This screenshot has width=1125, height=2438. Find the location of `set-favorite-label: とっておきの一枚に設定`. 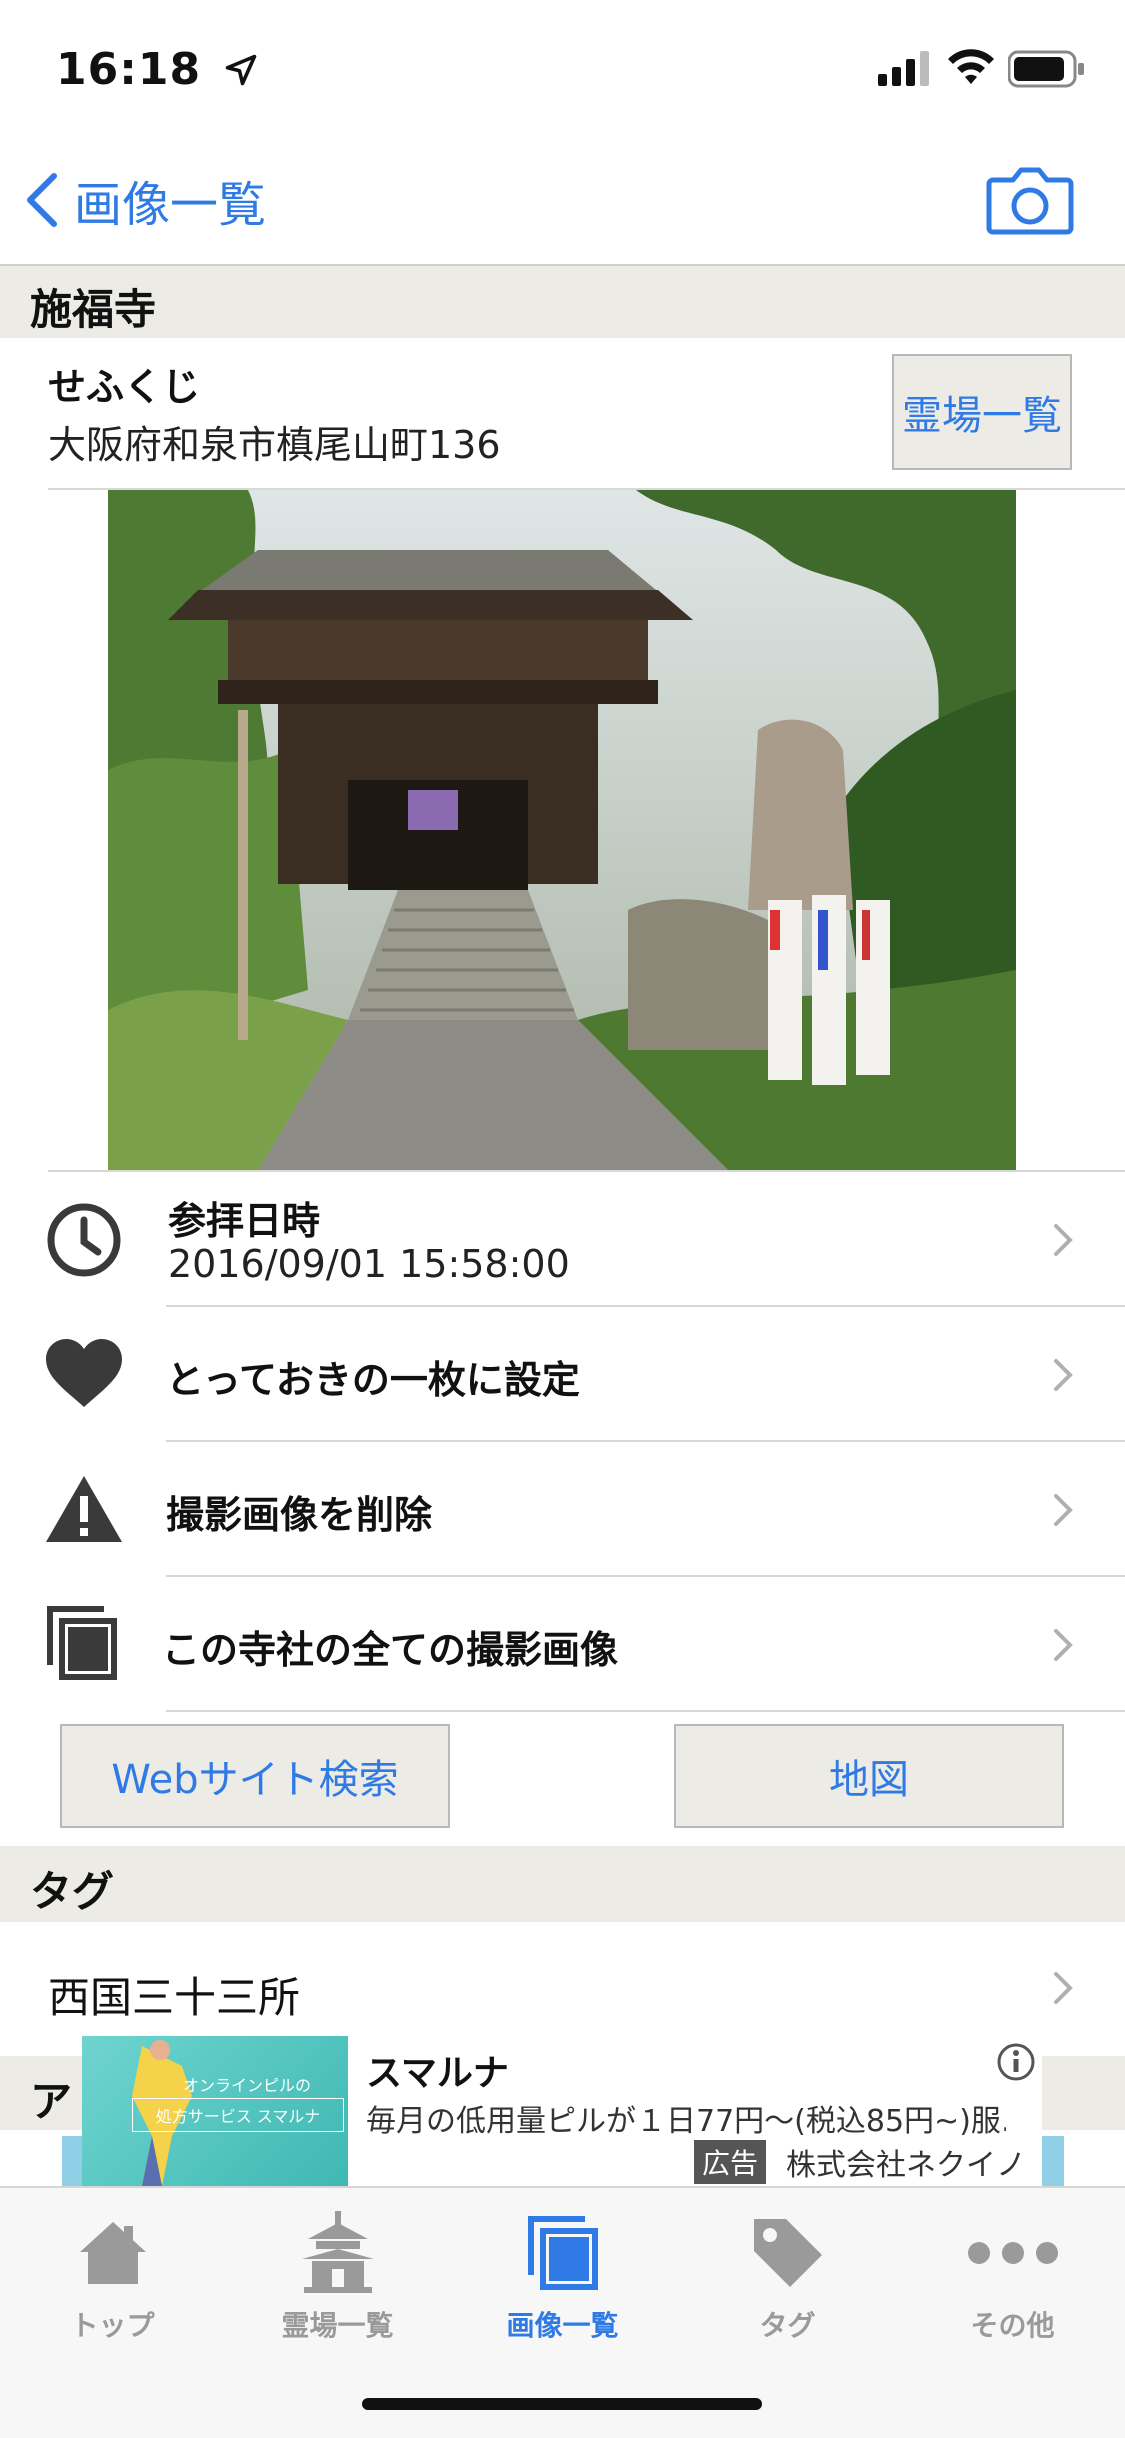

set-favorite-label: とっておきの一枚に設定 is located at coordinates (373, 1380).